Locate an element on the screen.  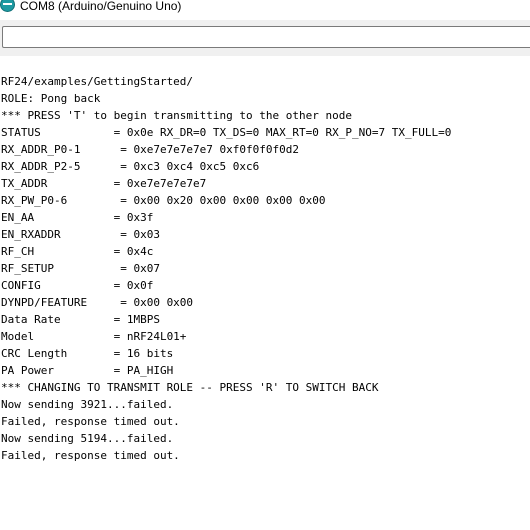
serial-line: Model = nRF24L01+ is located at coordinates (94, 336).